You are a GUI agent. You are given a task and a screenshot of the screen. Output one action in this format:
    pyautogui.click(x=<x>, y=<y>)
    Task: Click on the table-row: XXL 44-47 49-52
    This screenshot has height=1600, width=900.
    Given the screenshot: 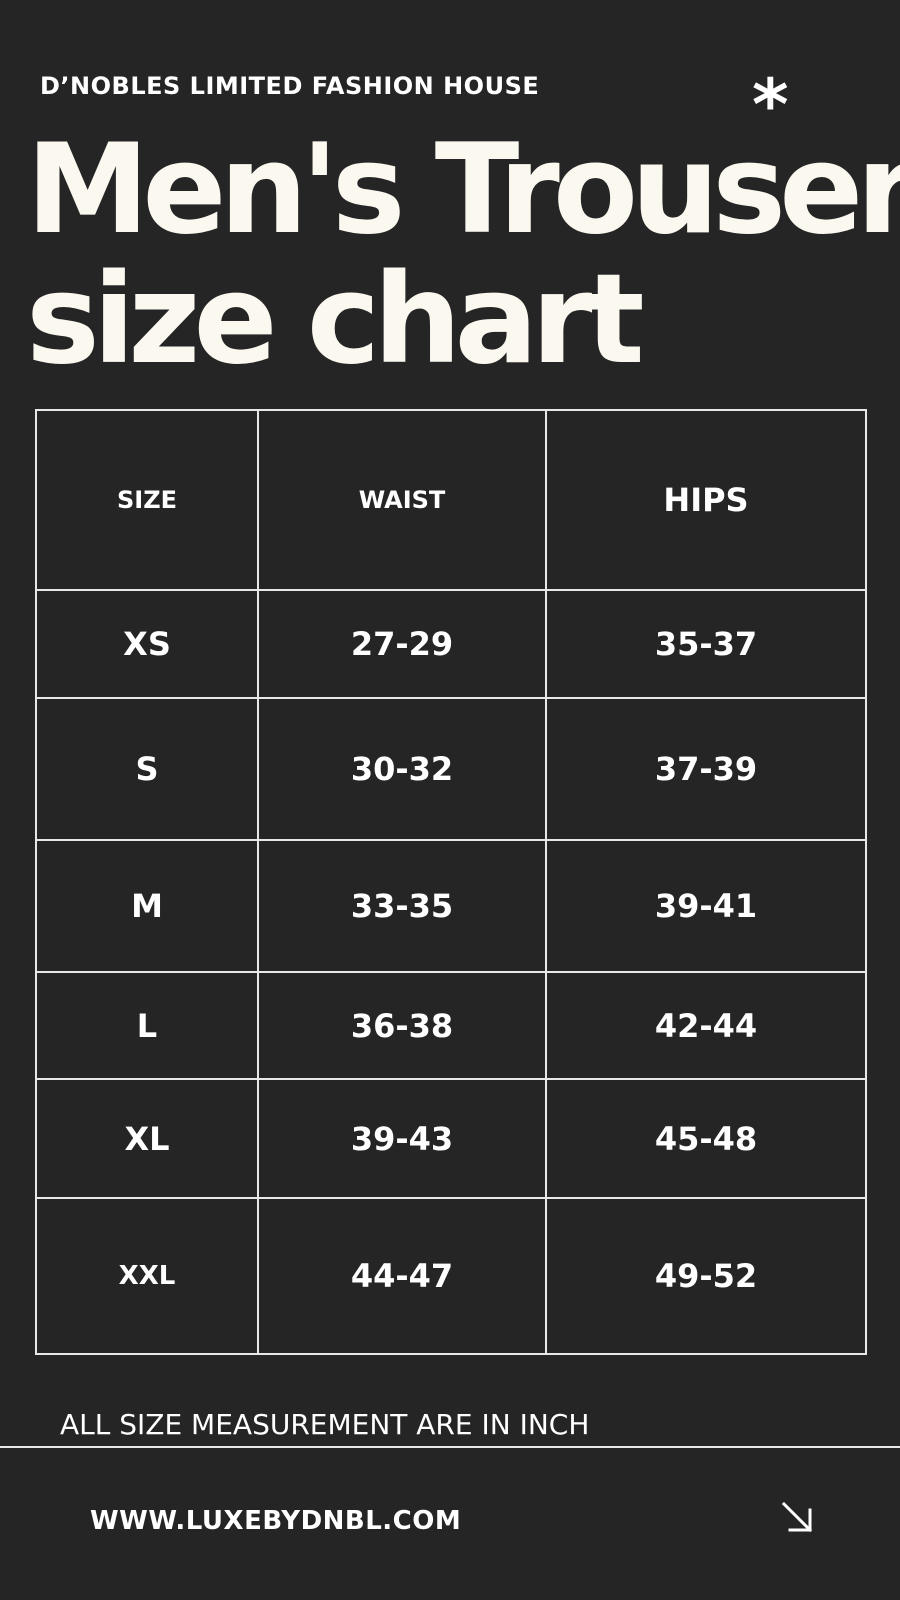 What is the action you would take?
    pyautogui.click(x=451, y=1276)
    